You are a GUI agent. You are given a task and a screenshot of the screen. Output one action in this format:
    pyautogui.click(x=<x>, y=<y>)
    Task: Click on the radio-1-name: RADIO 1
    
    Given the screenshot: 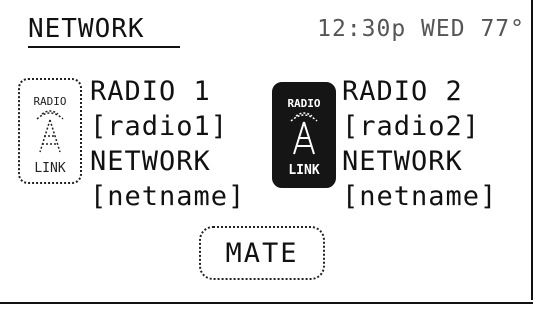 What is the action you would take?
    pyautogui.click(x=150, y=91)
    